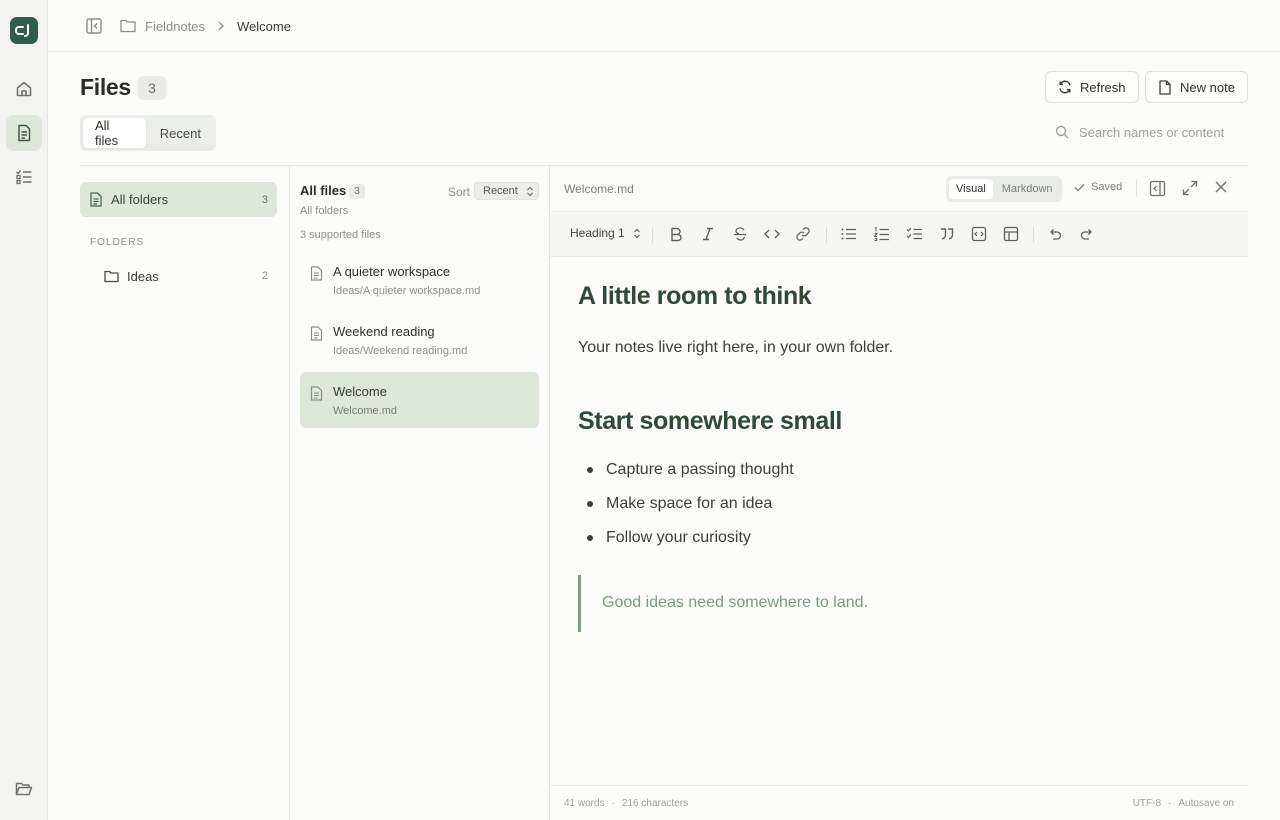  Describe the element at coordinates (111, 276) in the screenshot. I see `folder-icon` at that location.